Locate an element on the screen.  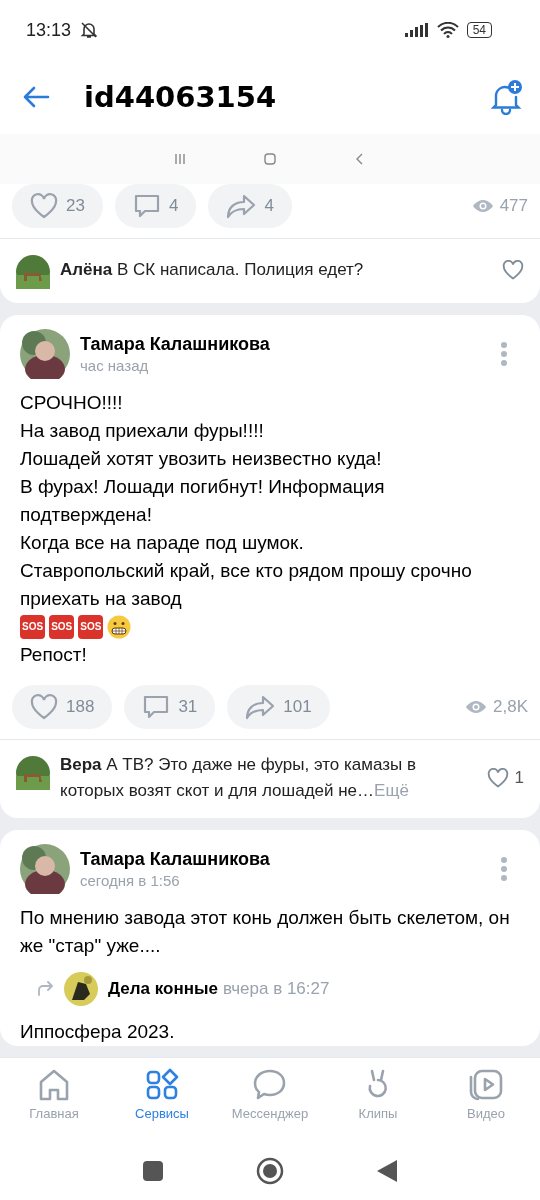
battery-level: 54 is located at coordinates (479, 30).